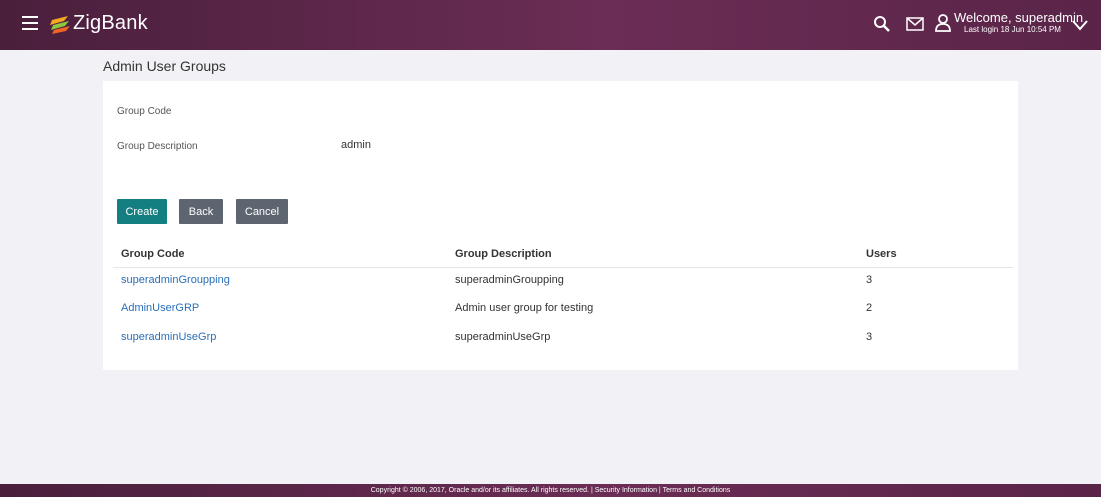 Image resolution: width=1101 pixels, height=497 pixels. Describe the element at coordinates (626, 490) in the screenshot. I see `security-information-link: Security Information` at that location.